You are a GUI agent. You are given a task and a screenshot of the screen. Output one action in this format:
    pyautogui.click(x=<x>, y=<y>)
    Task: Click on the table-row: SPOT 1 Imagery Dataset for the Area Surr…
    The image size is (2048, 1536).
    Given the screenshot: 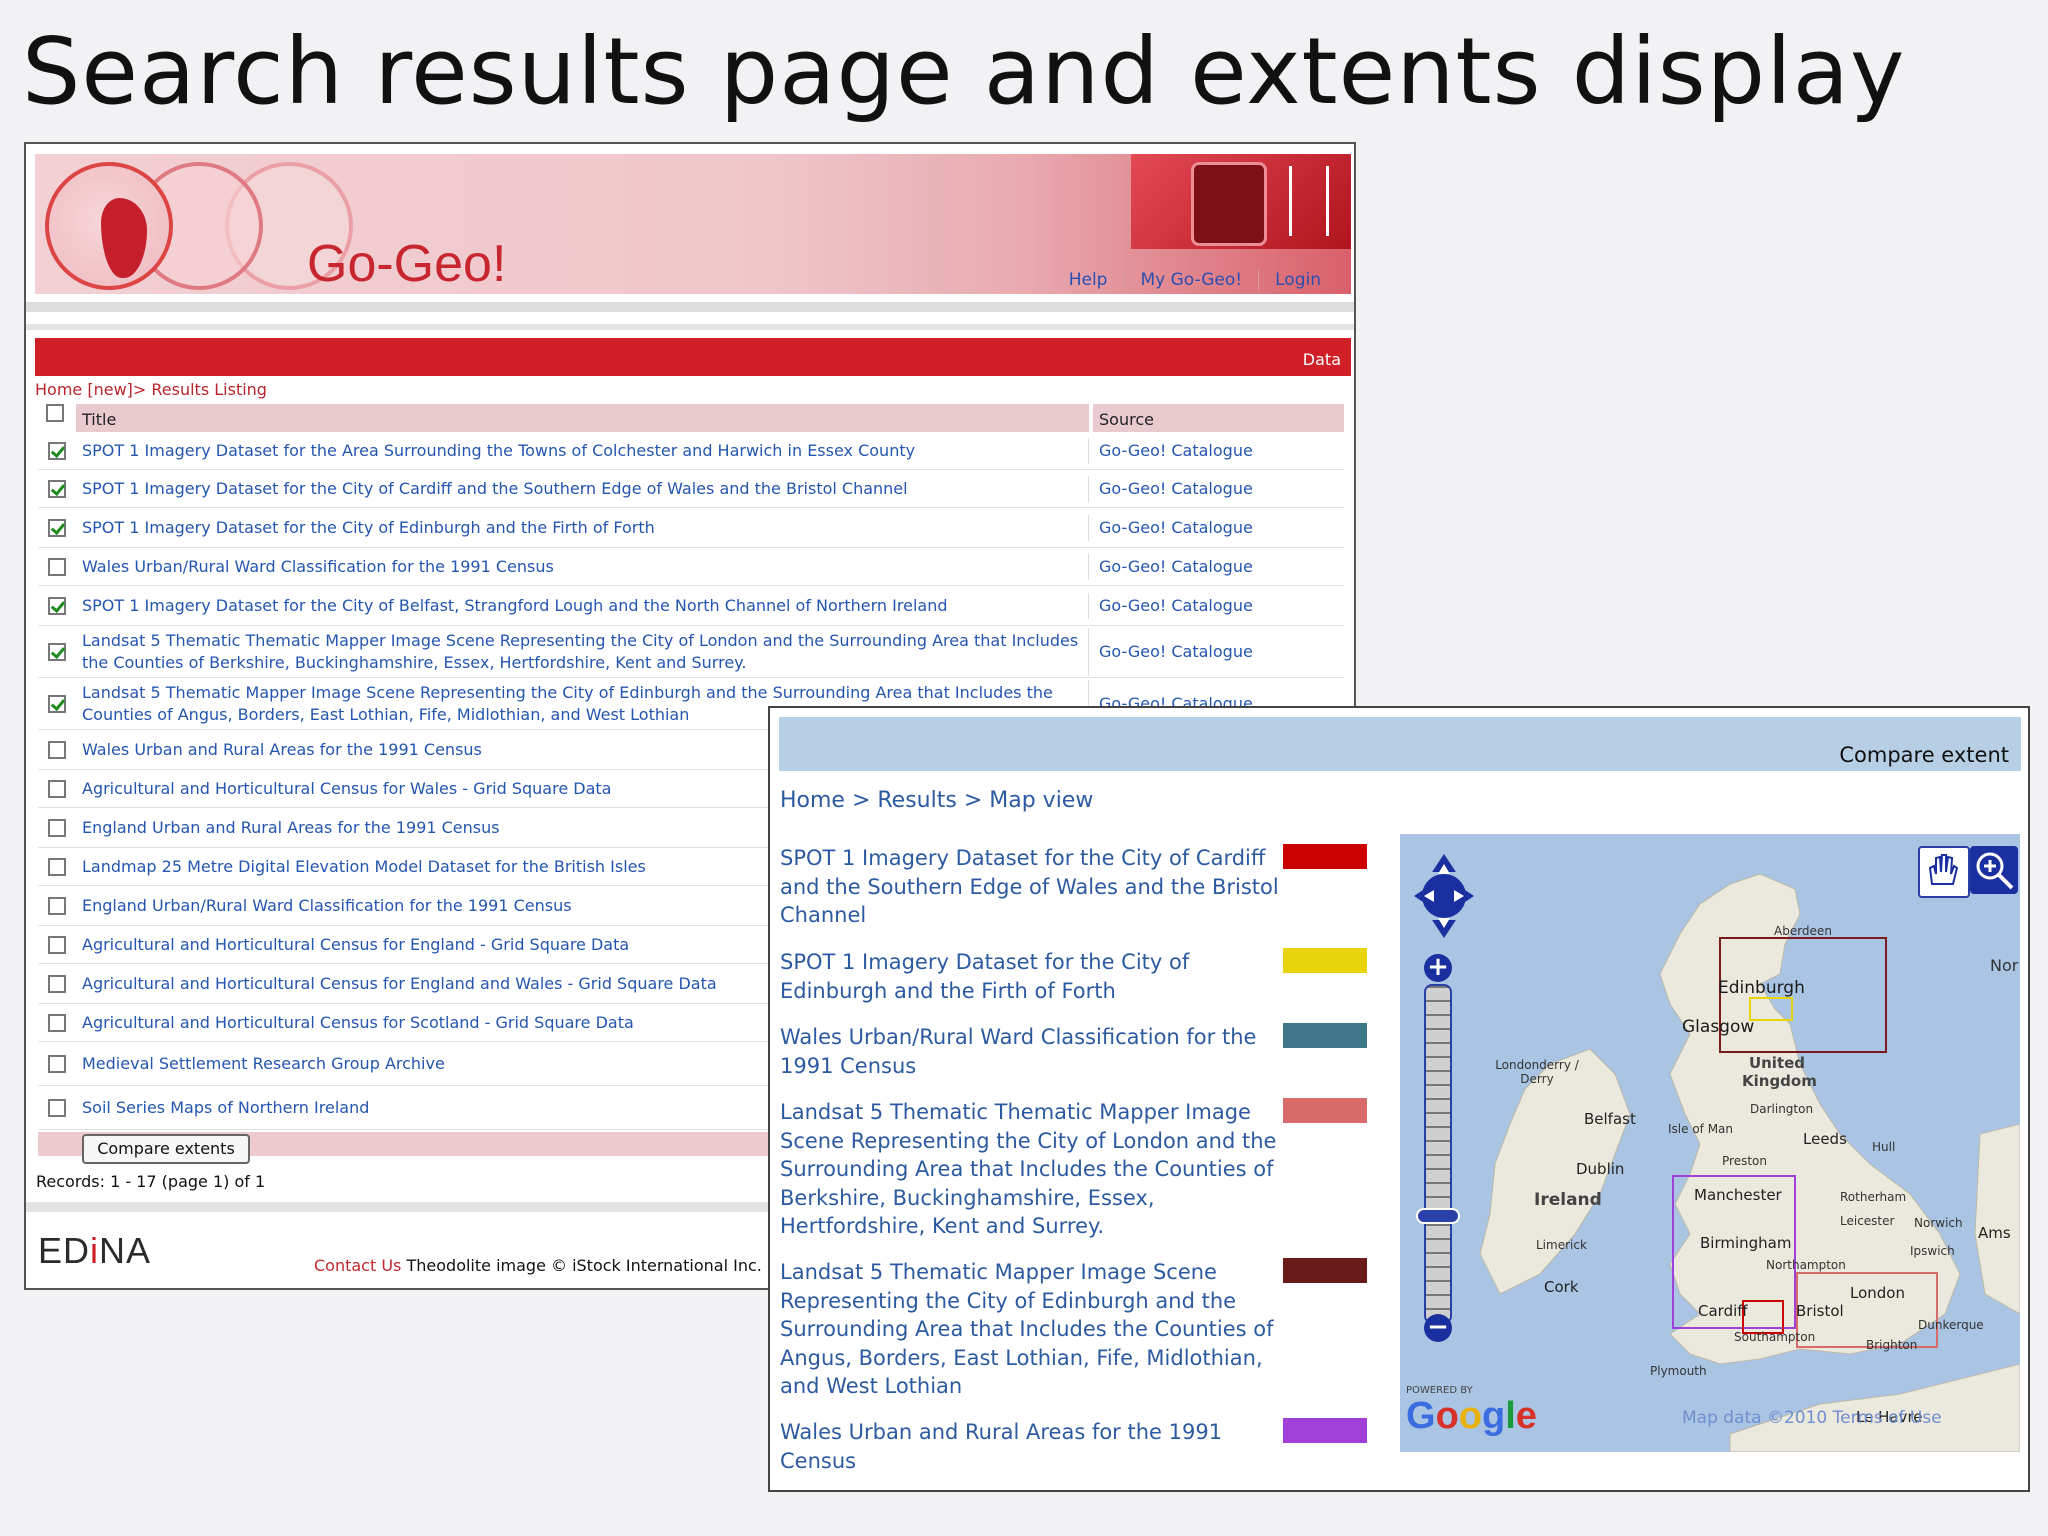 What is the action you would take?
    pyautogui.click(x=691, y=451)
    